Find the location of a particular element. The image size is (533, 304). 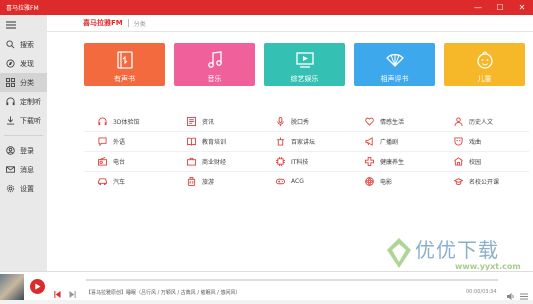

category-it: IT科技 is located at coordinates (306, 162).